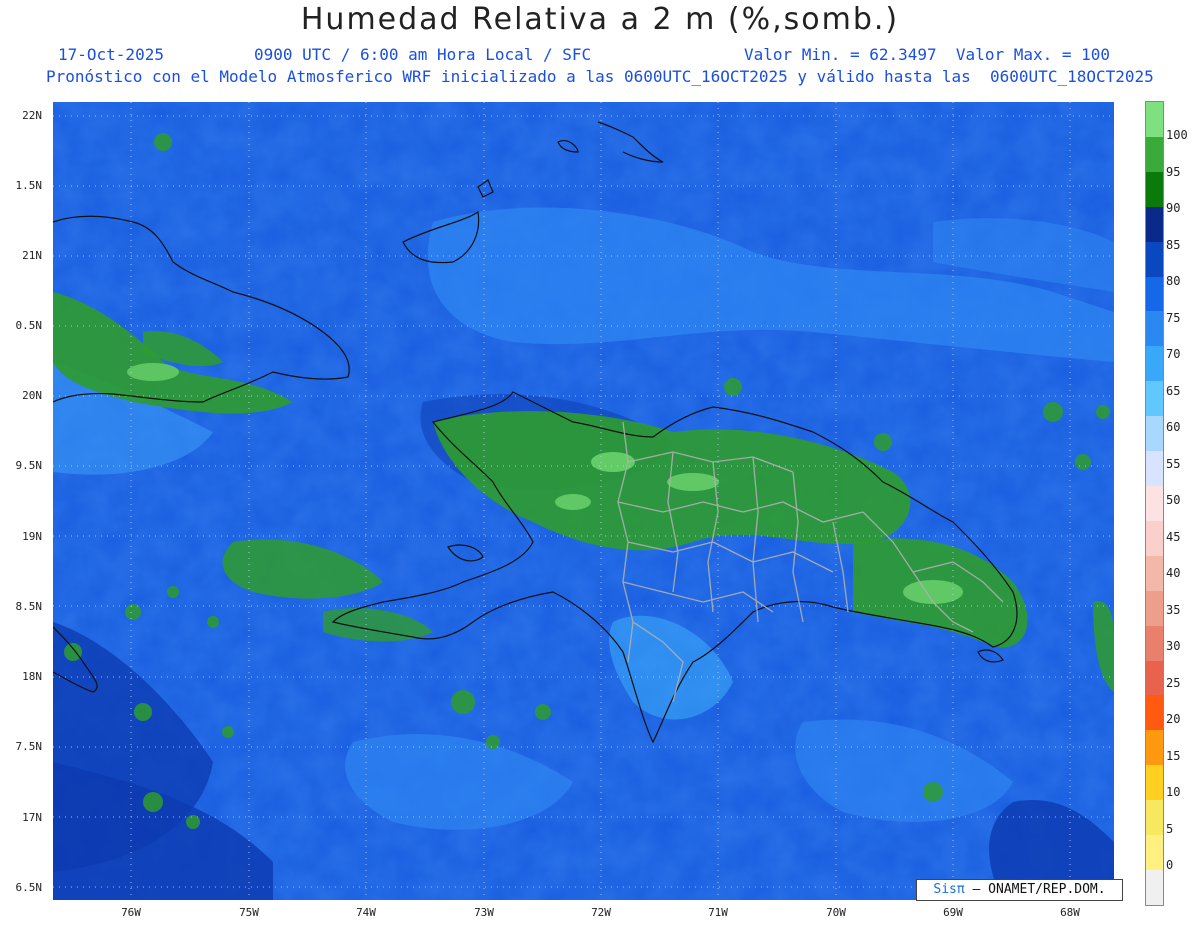  Describe the element at coordinates (1173, 171) in the screenshot. I see `colorbar-label: 95` at that location.